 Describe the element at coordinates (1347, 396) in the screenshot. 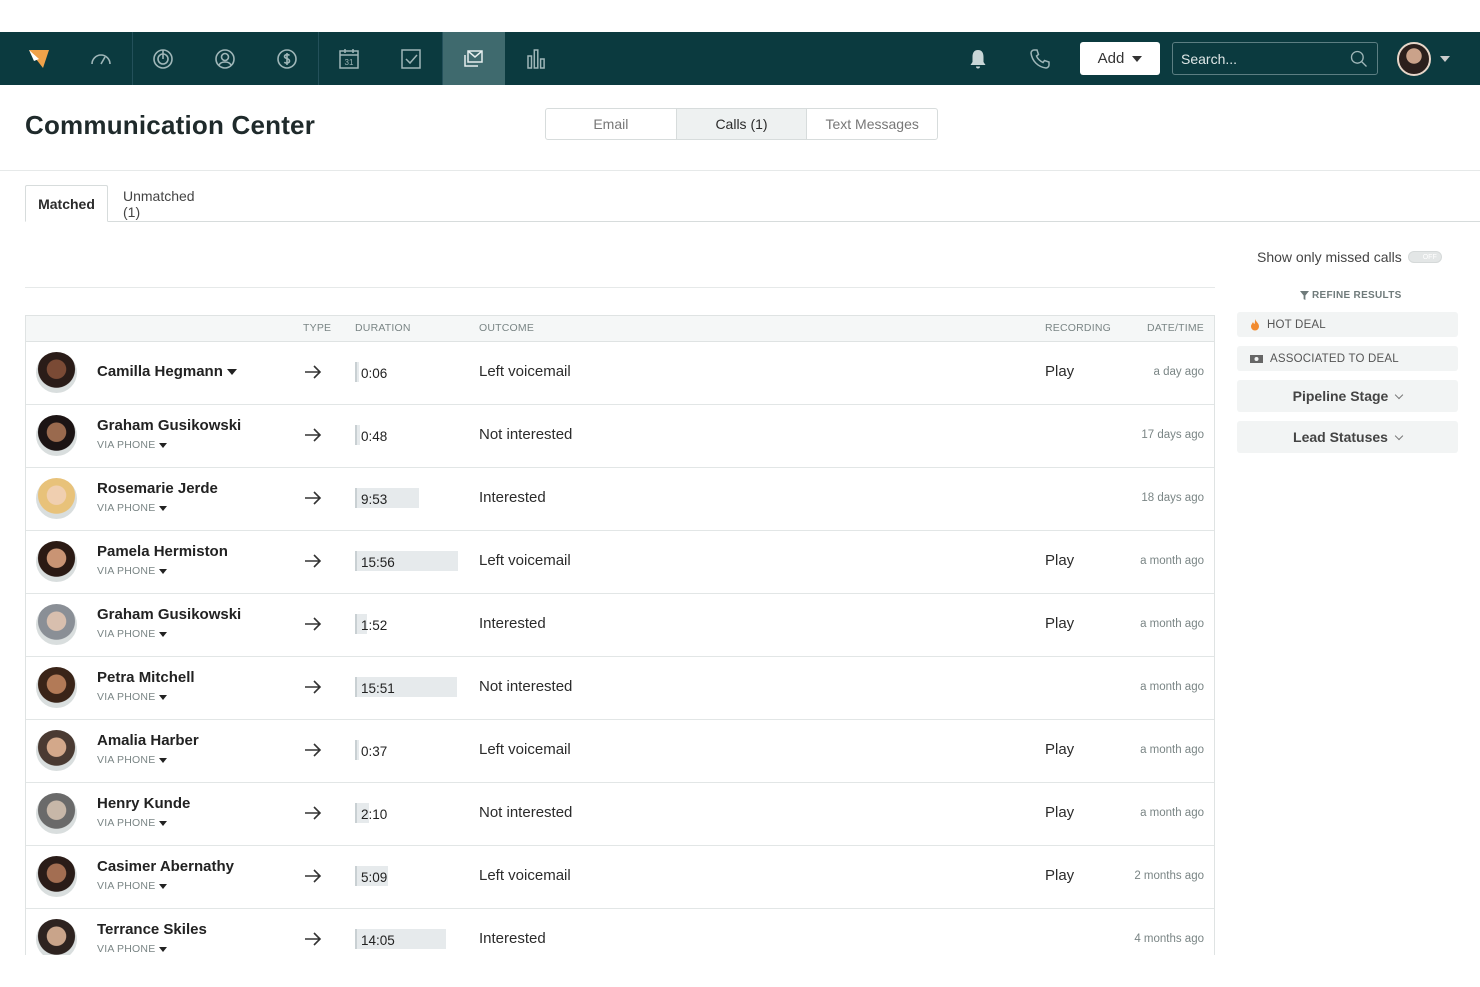

I see `pipeline-stage-dropdown: Pipeline Stage` at that location.